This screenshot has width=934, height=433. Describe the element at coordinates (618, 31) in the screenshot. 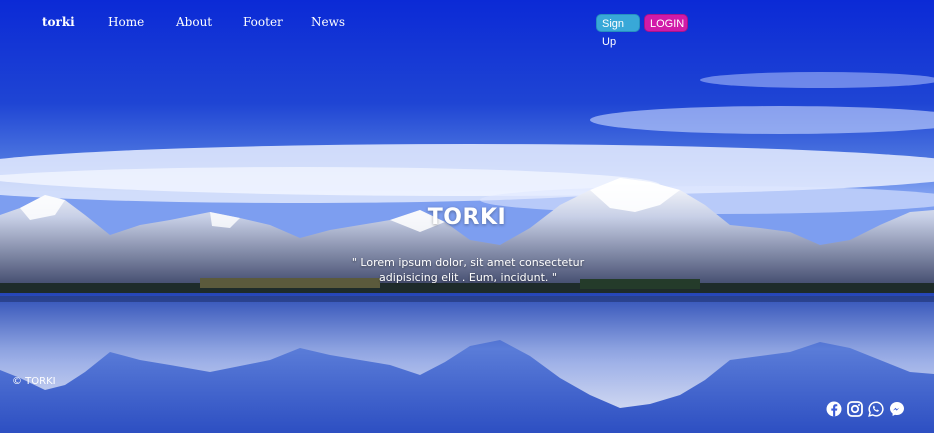

I see `signup-button: Sign Up` at that location.